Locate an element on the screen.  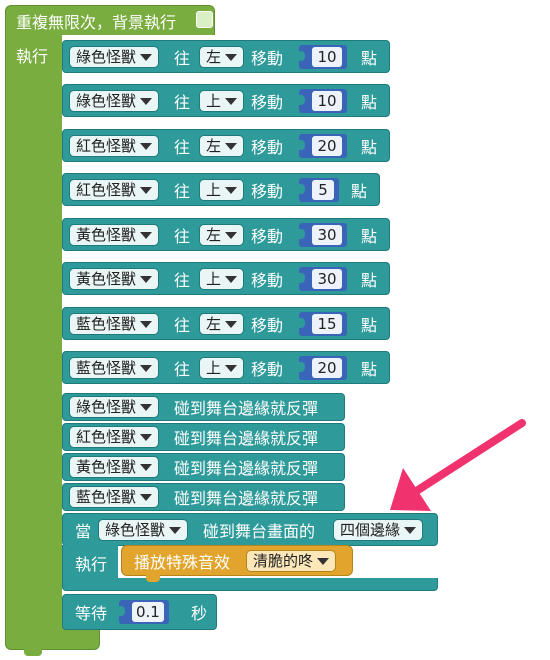
when-touch-stage-block: 當 綠色怪獸 碰到舞台畫面的 四個邊緣 is located at coordinates (250, 529).